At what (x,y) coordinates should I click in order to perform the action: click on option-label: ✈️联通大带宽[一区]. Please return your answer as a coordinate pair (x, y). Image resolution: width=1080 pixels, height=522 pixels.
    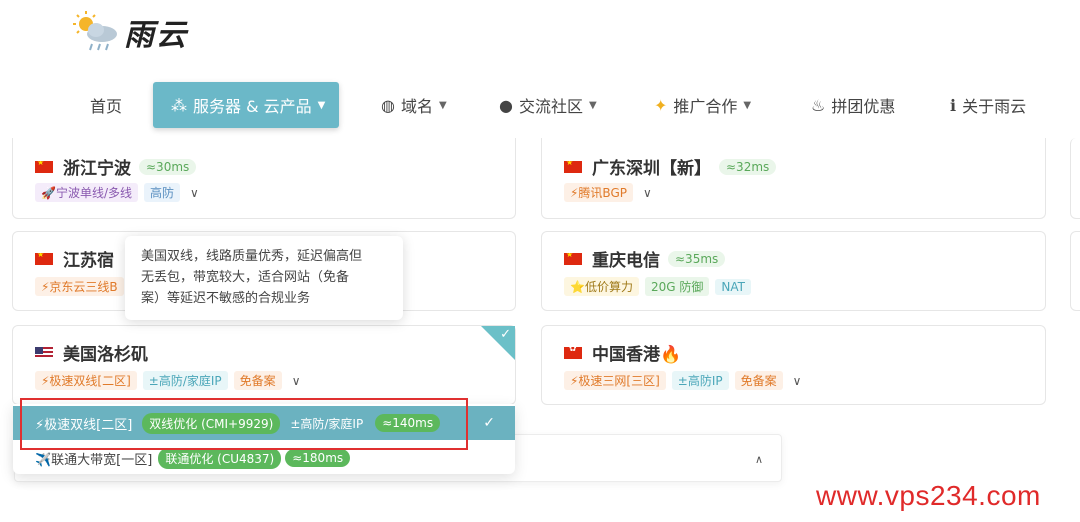
    Looking at the image, I should click on (94, 460).